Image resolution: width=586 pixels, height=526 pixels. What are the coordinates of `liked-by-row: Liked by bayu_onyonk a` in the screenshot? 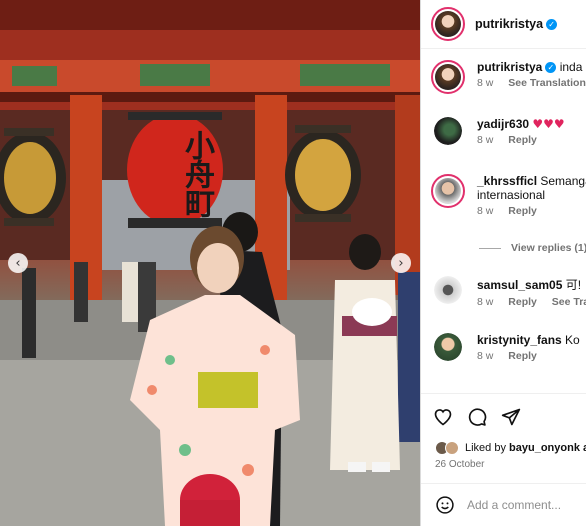 It's located at (510, 448).